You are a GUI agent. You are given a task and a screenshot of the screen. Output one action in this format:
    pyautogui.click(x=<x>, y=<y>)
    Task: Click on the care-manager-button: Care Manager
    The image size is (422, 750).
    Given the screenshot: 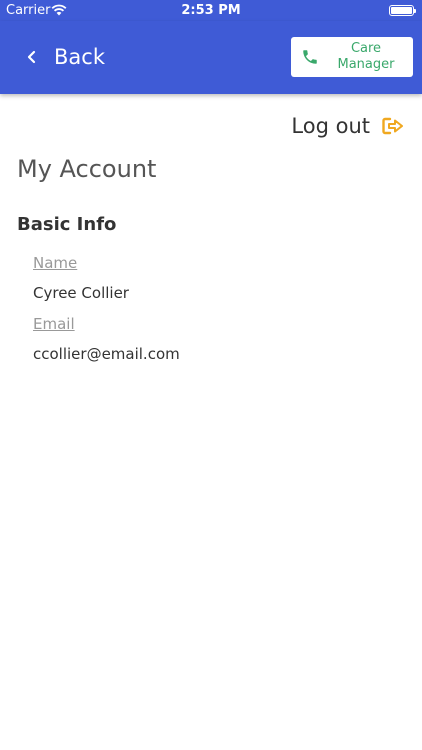 What is the action you would take?
    pyautogui.click(x=352, y=57)
    